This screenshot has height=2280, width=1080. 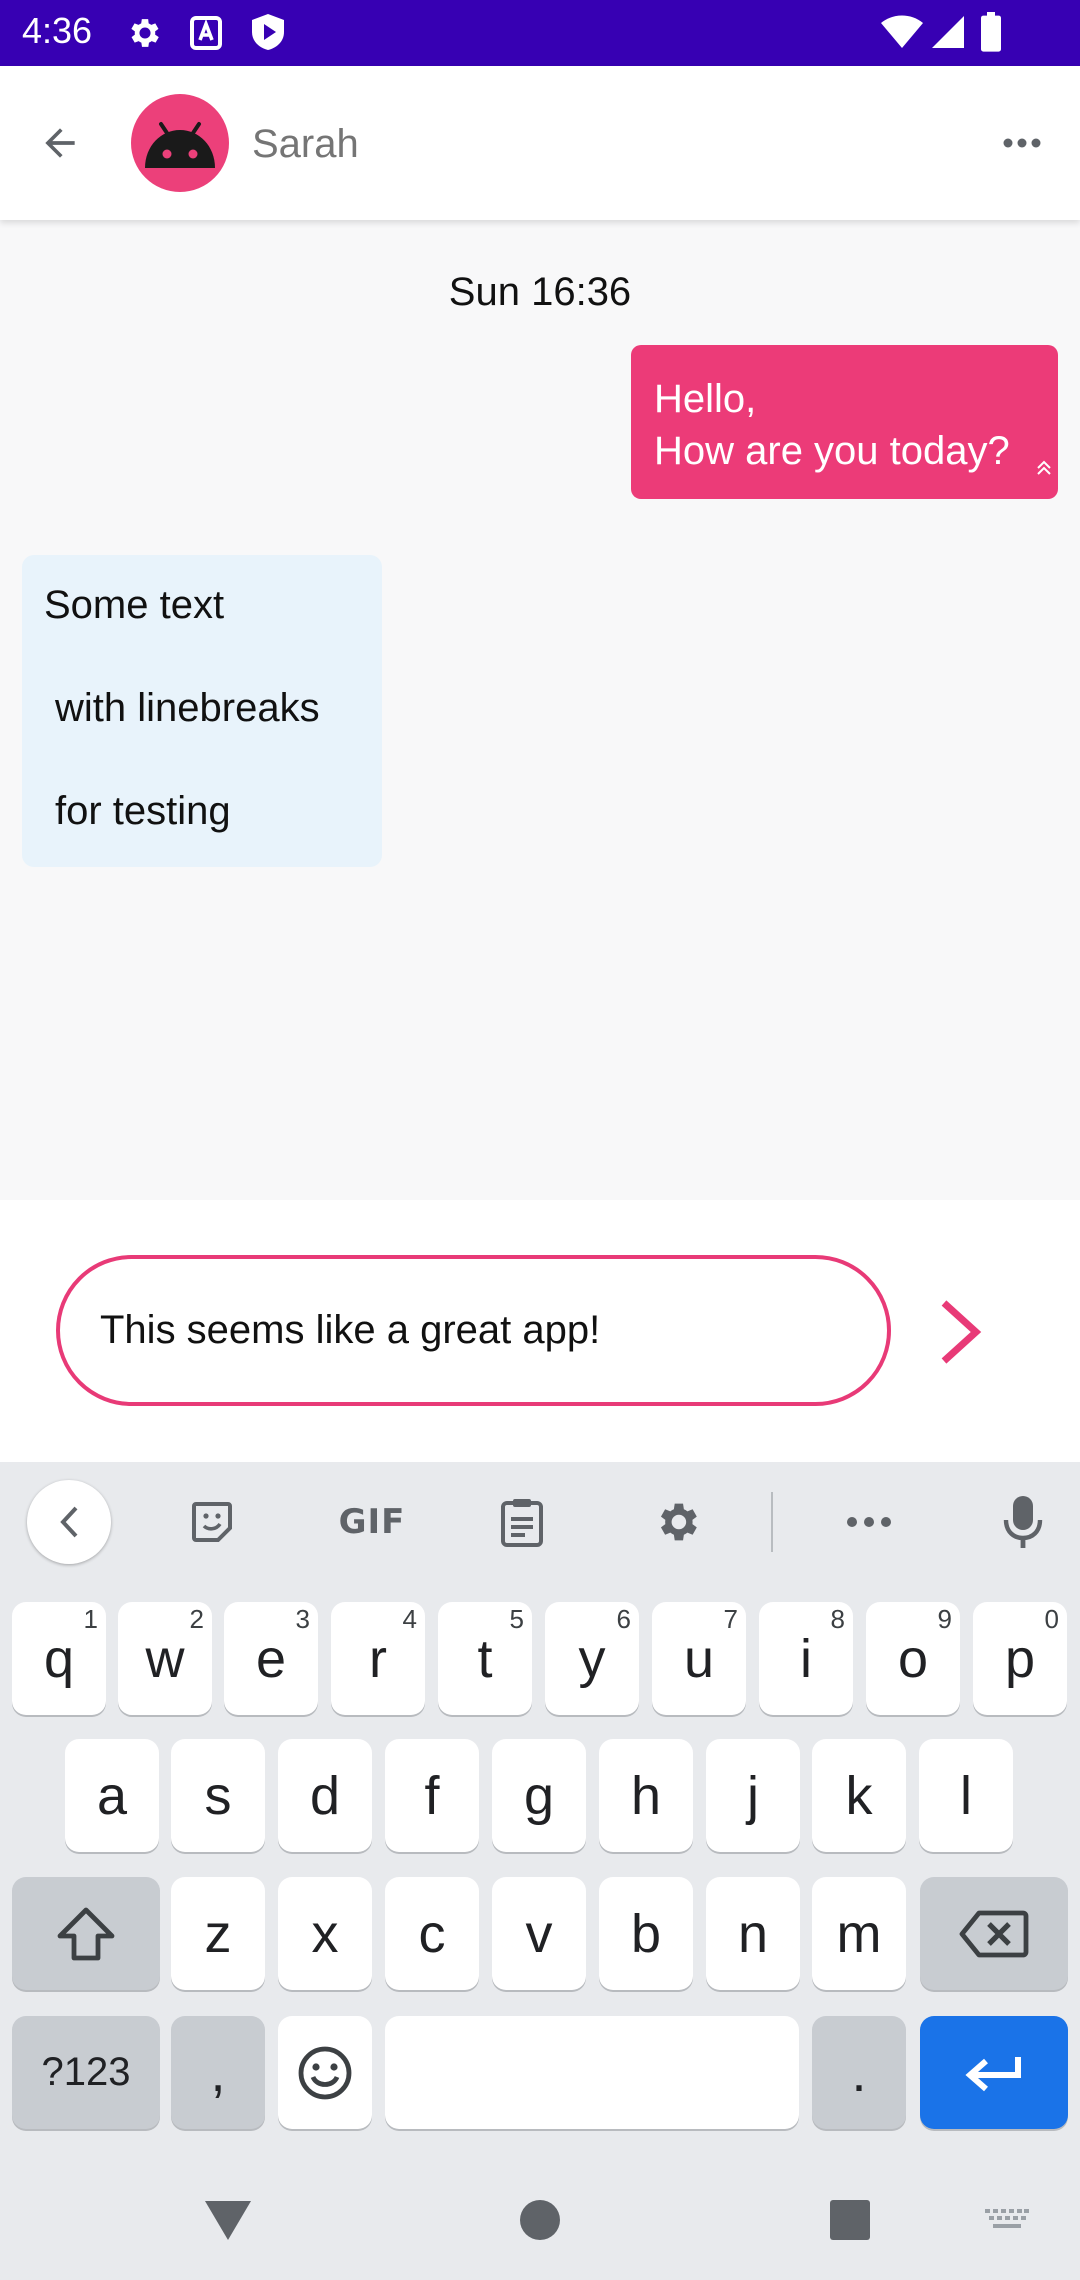 I want to click on date-separator: Sun 16:36, so click(x=540, y=292).